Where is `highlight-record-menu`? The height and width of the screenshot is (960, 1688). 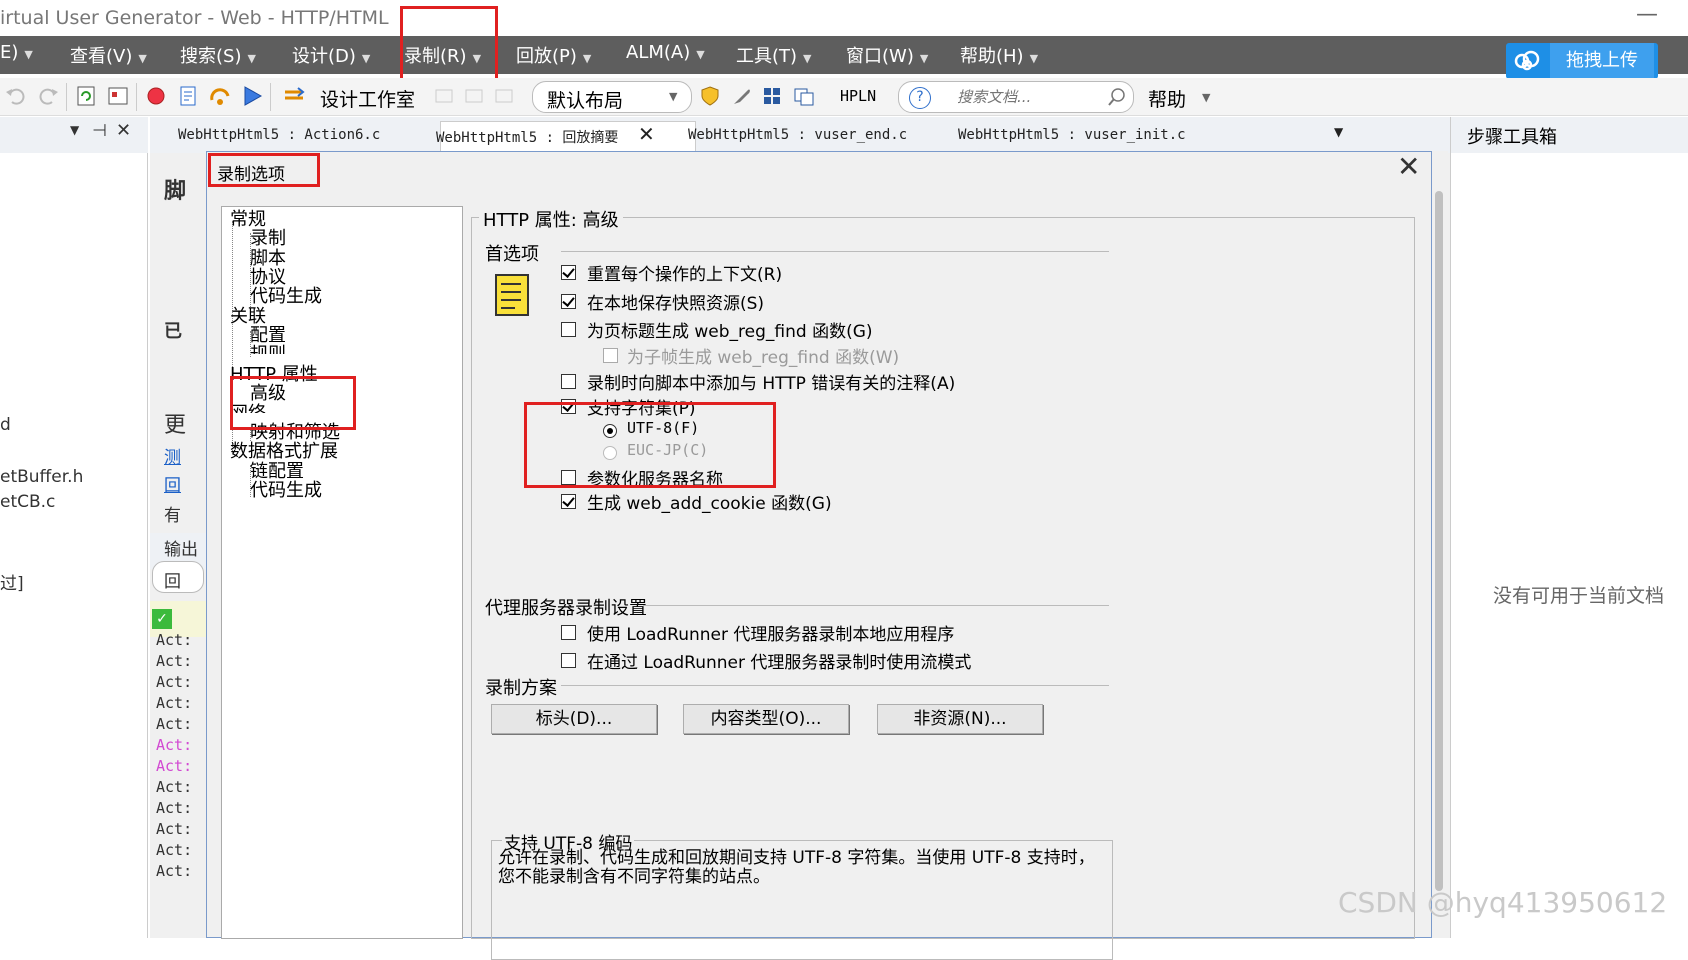 highlight-record-menu is located at coordinates (449, 46).